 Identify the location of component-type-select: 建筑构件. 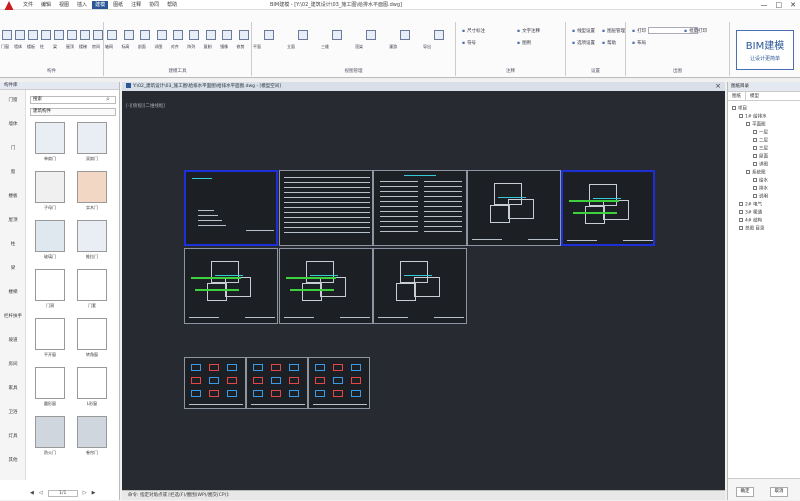
(73, 112).